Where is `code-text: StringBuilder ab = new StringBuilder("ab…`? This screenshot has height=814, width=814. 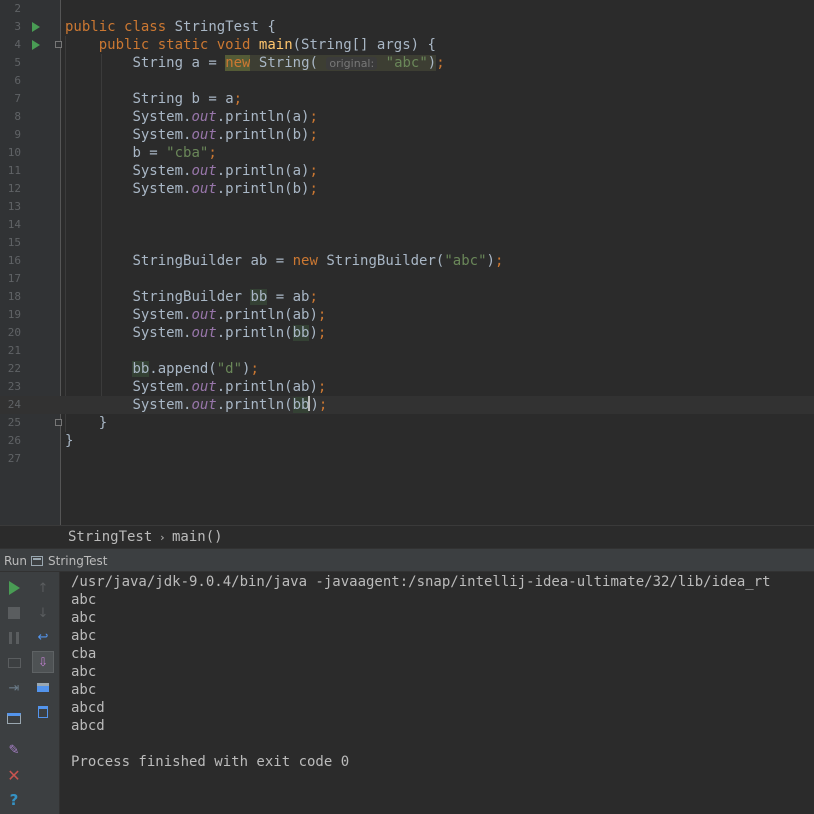
code-text: StringBuilder ab = new StringBuilder("ab… is located at coordinates (318, 261).